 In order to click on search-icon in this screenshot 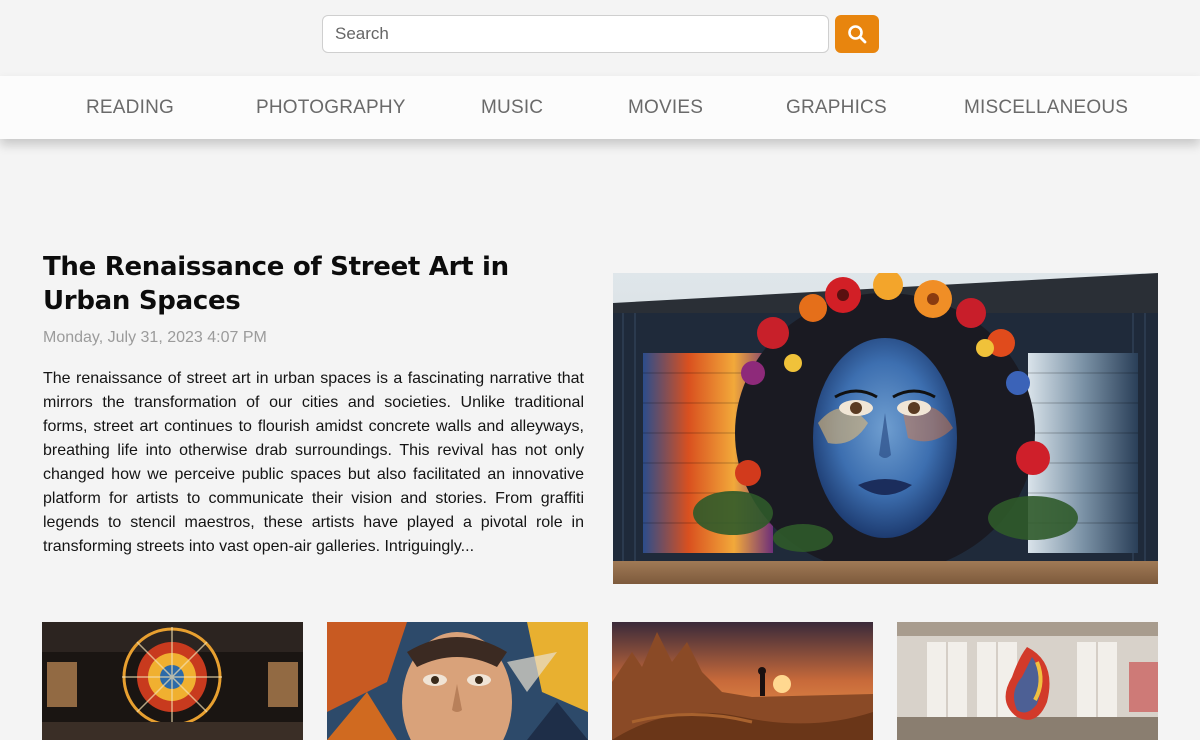, I will do `click(857, 34)`.